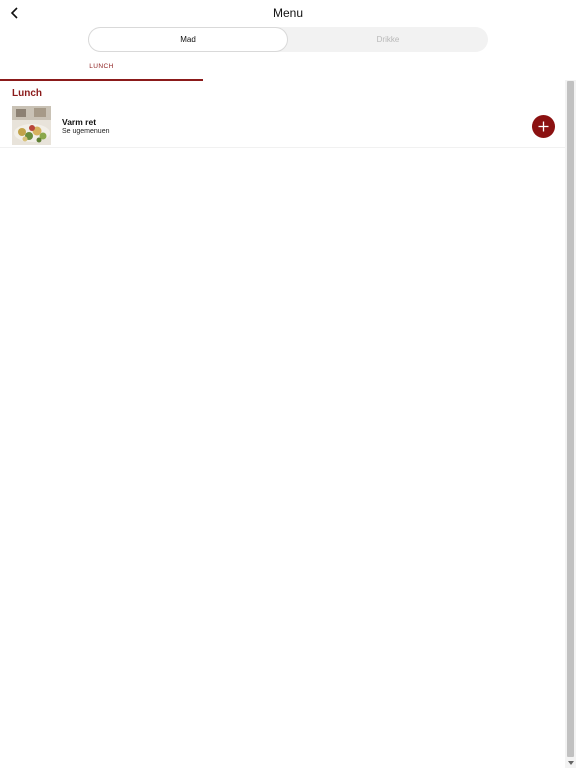  I want to click on add-button, so click(543, 126).